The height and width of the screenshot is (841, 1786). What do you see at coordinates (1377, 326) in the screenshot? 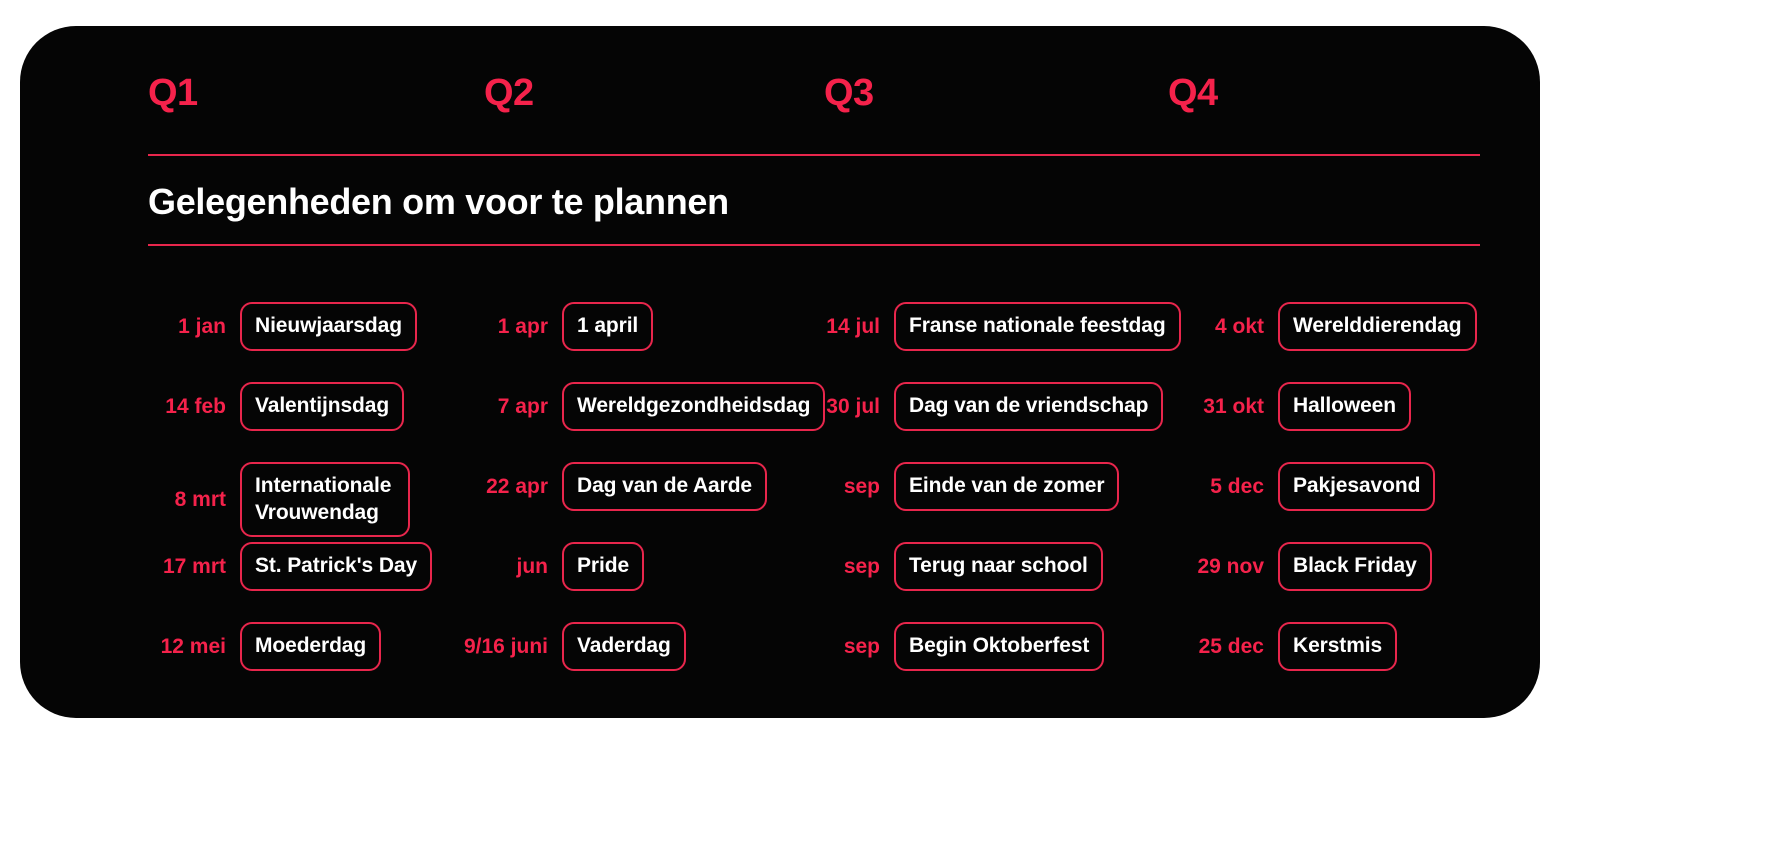
I see `occasion-pill: Werelddierendag` at bounding box center [1377, 326].